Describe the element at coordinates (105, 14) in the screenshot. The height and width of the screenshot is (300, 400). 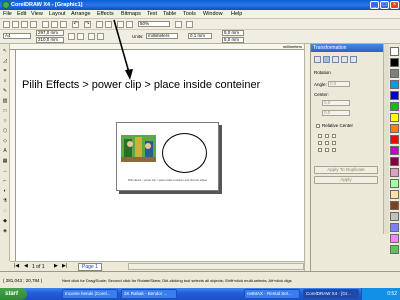
I see `menu-effects: Effects` at that location.